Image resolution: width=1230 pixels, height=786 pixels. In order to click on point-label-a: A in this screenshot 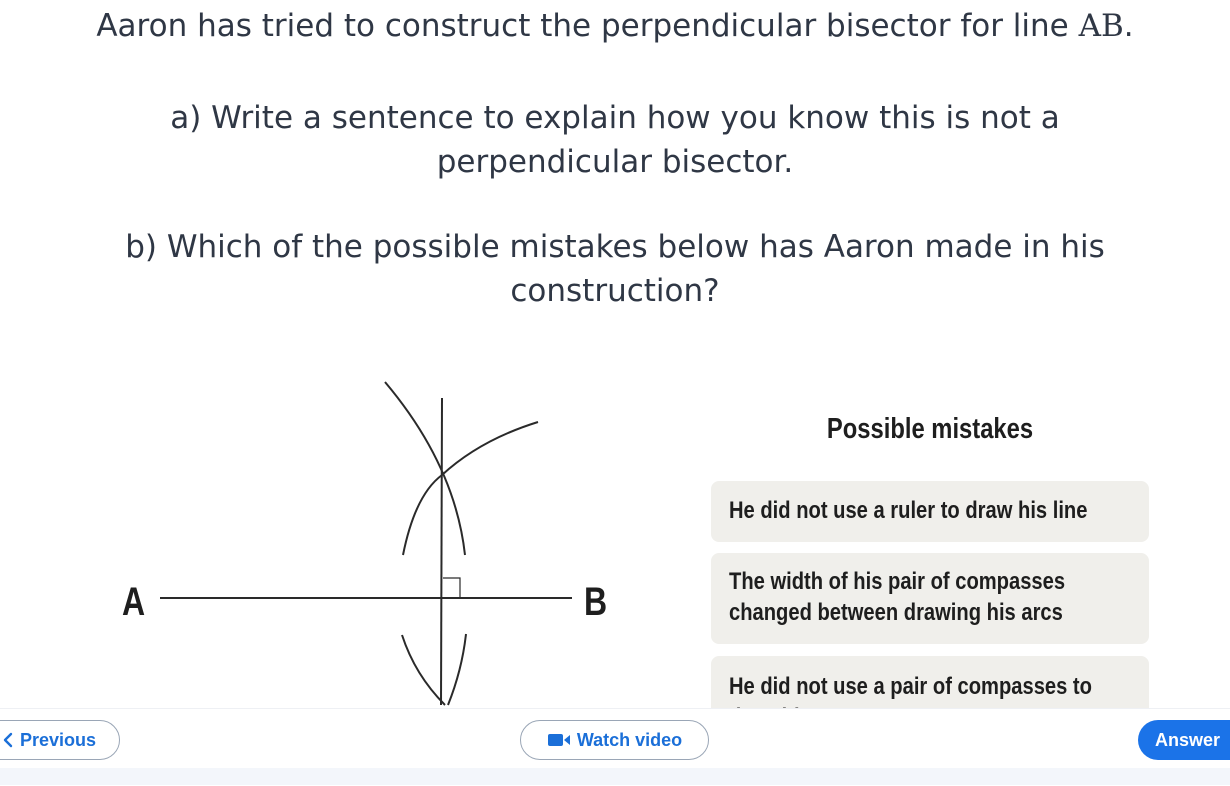, I will do `click(133, 601)`.